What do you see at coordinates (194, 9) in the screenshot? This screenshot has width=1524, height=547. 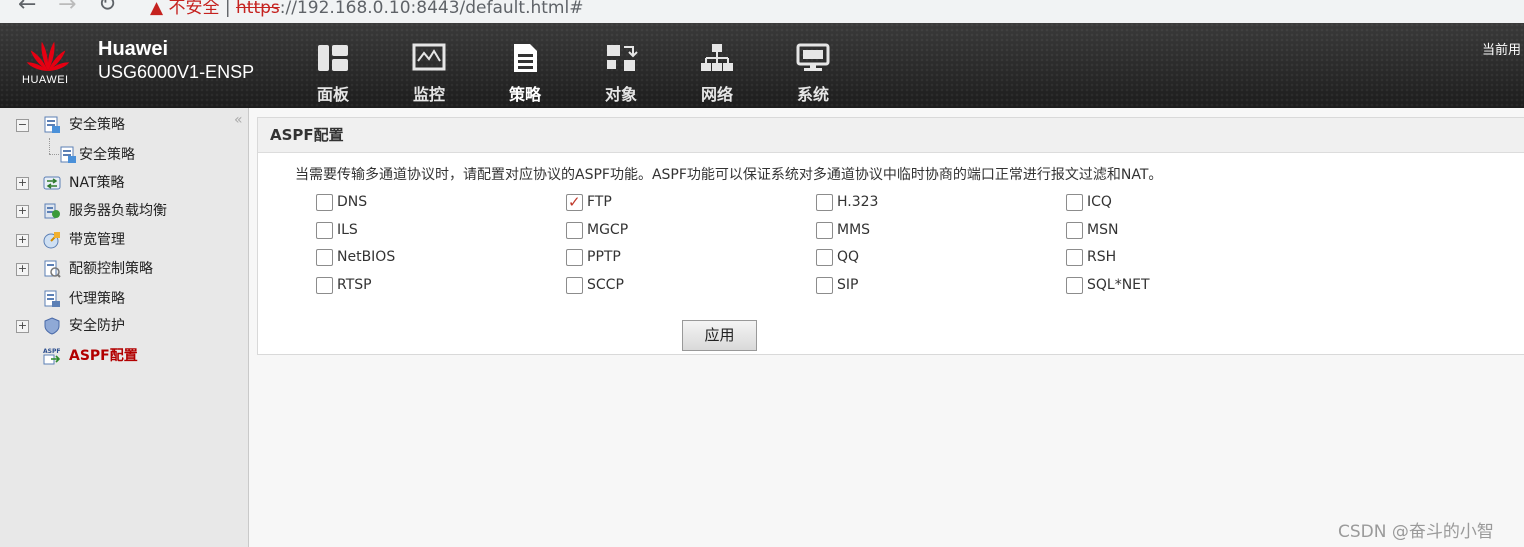 I see `security-warning-text: 不安全` at bounding box center [194, 9].